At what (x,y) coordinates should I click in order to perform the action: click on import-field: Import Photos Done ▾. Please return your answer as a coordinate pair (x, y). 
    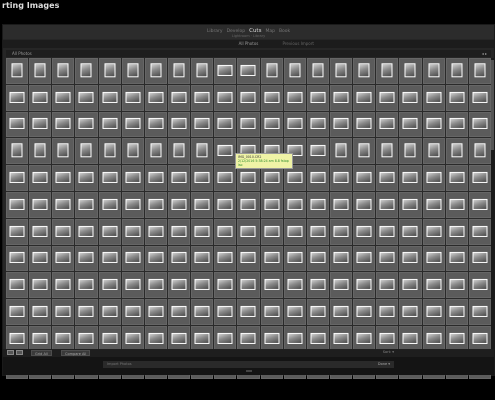
    Looking at the image, I should click on (248, 364).